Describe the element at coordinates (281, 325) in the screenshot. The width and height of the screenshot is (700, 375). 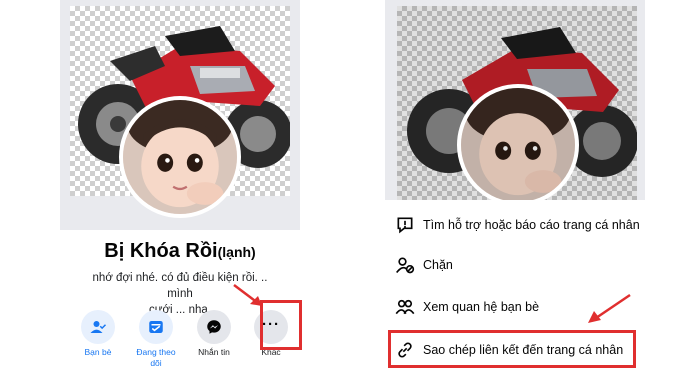
I see `more-button-highlight` at that location.